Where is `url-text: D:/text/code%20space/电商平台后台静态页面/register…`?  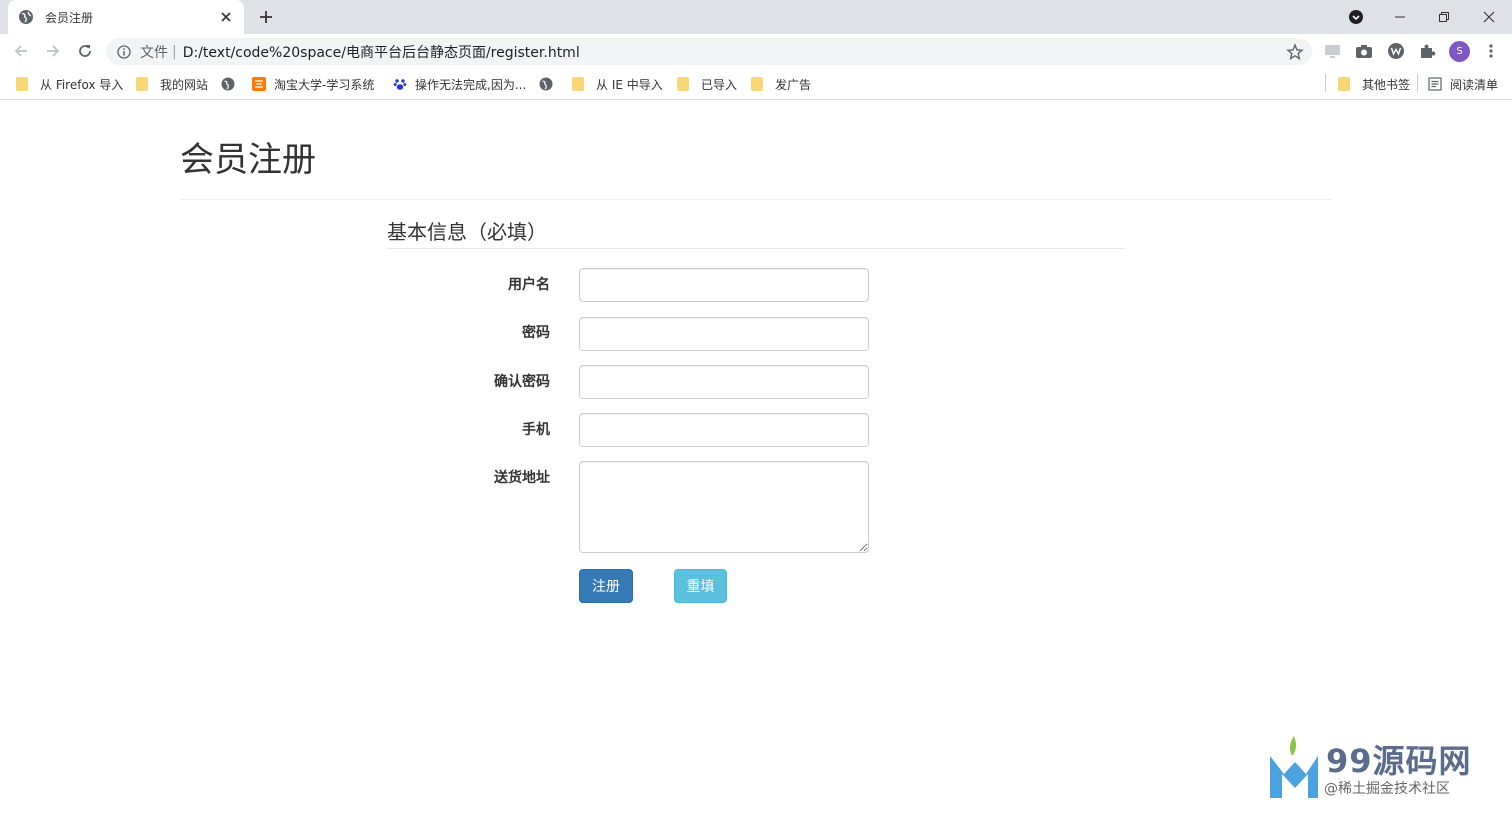
url-text: D:/text/code%20space/电商平台后台静态页面/register… is located at coordinates (381, 52).